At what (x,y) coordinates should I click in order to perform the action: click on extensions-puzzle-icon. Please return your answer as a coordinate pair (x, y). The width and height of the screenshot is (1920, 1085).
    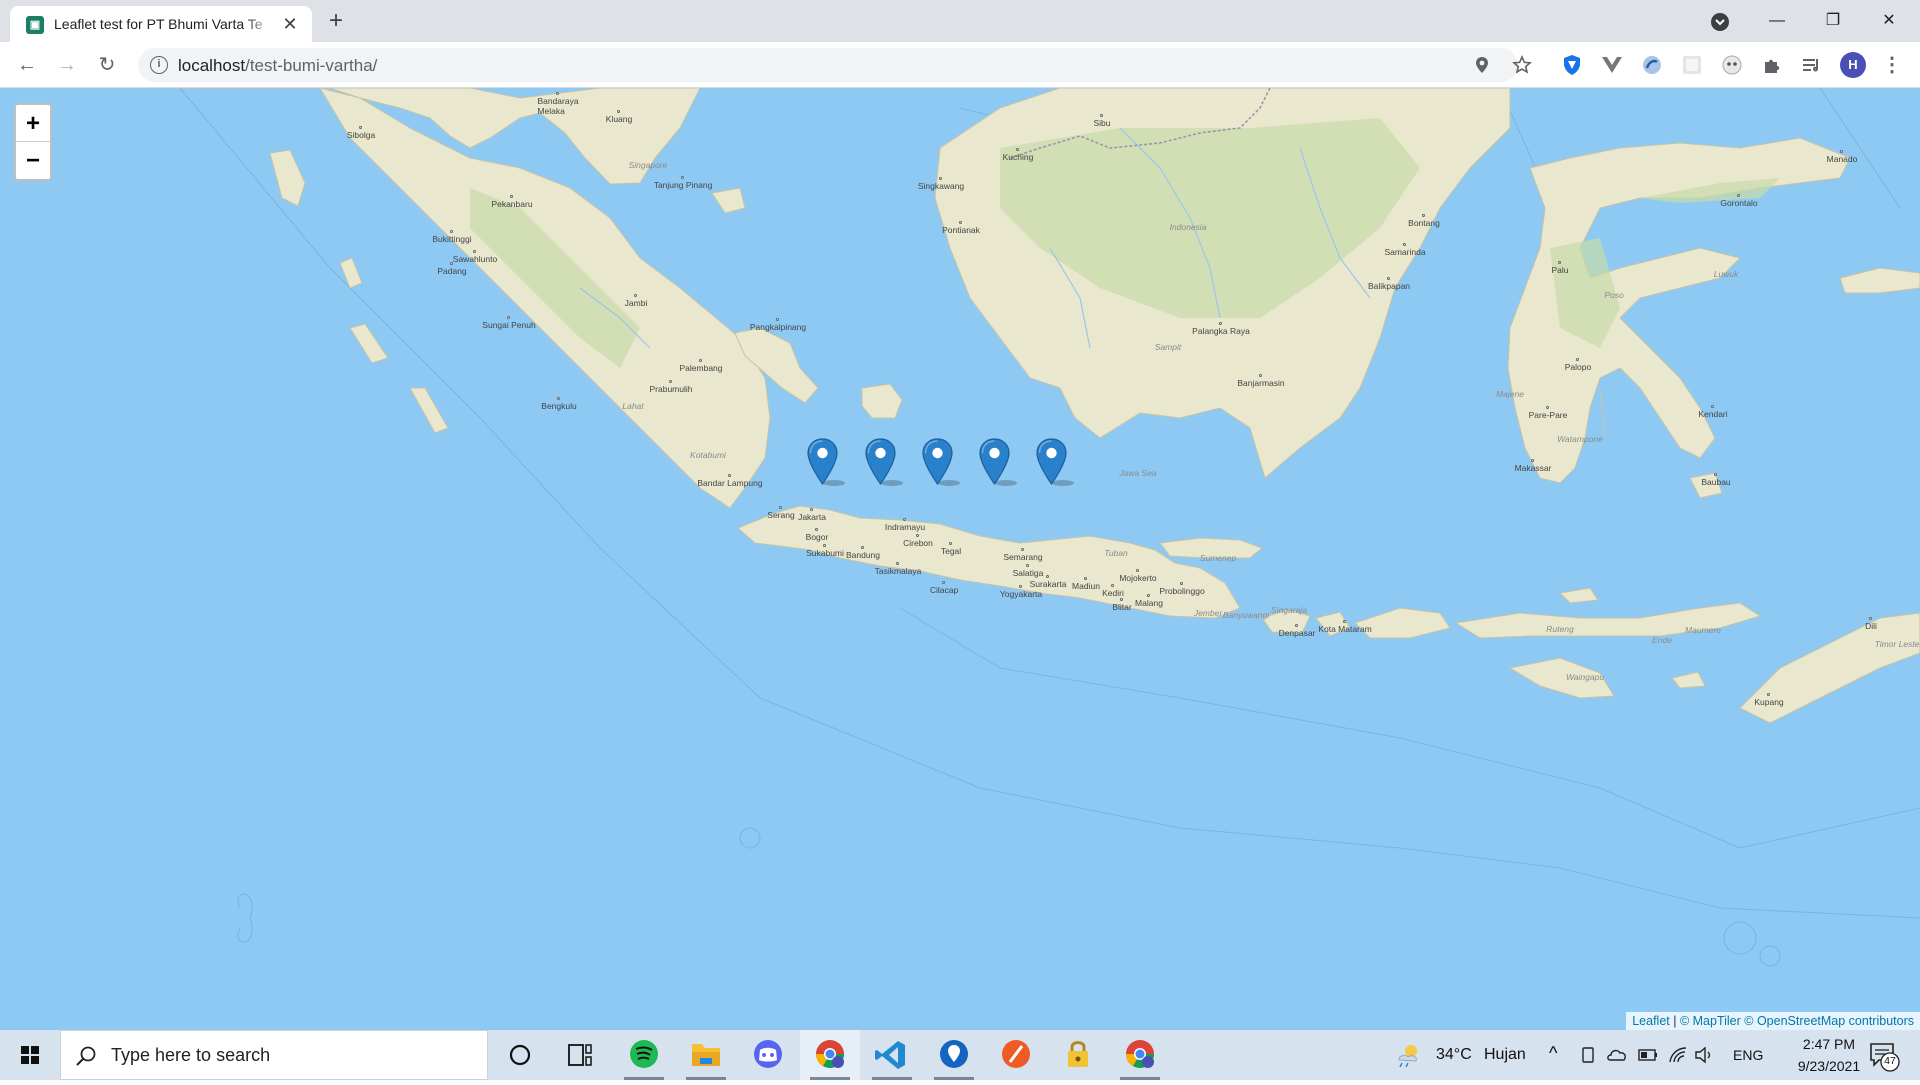
    Looking at the image, I should click on (1772, 65).